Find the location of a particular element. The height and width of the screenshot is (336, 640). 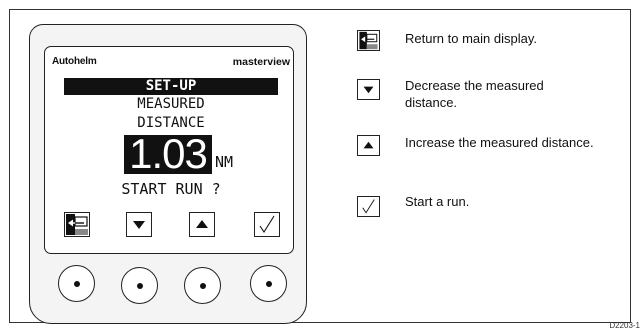

soft-key-check is located at coordinates (267, 224).